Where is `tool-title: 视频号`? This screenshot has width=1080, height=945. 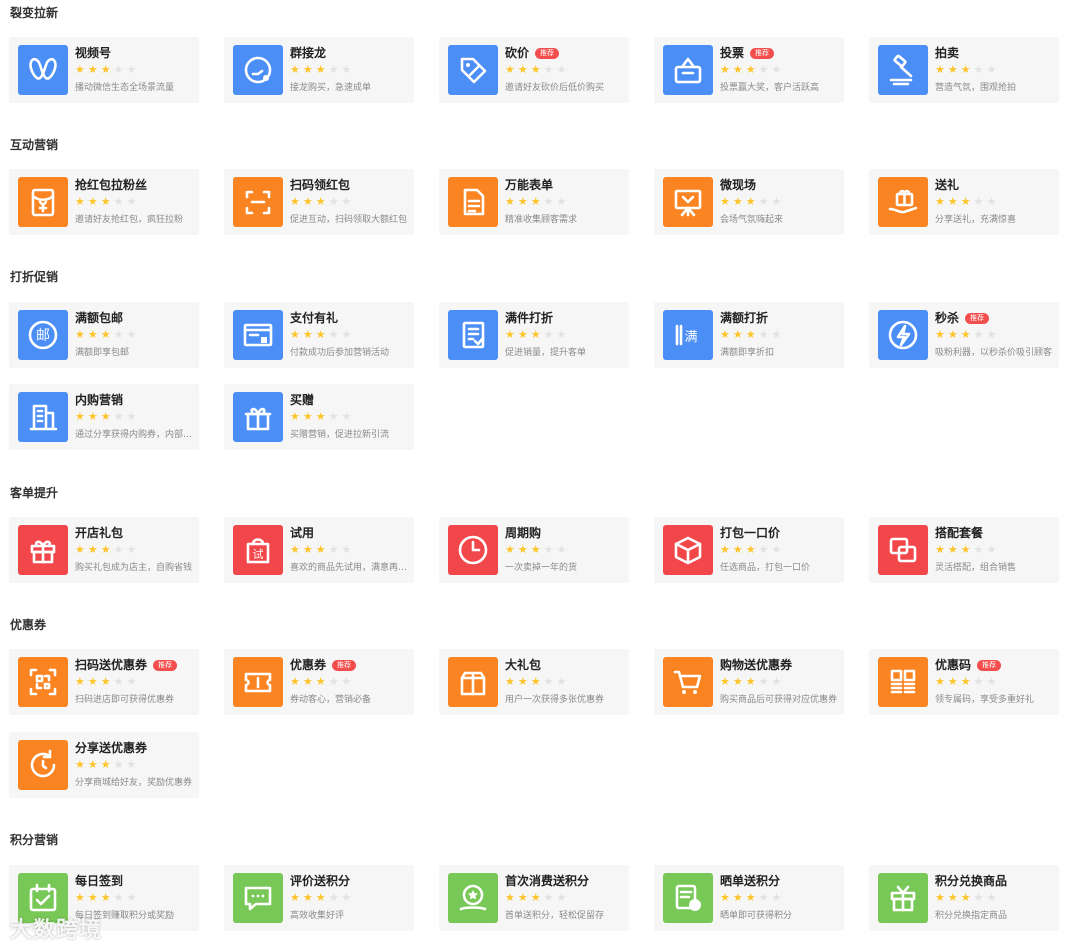
tool-title: 视频号 is located at coordinates (93, 53).